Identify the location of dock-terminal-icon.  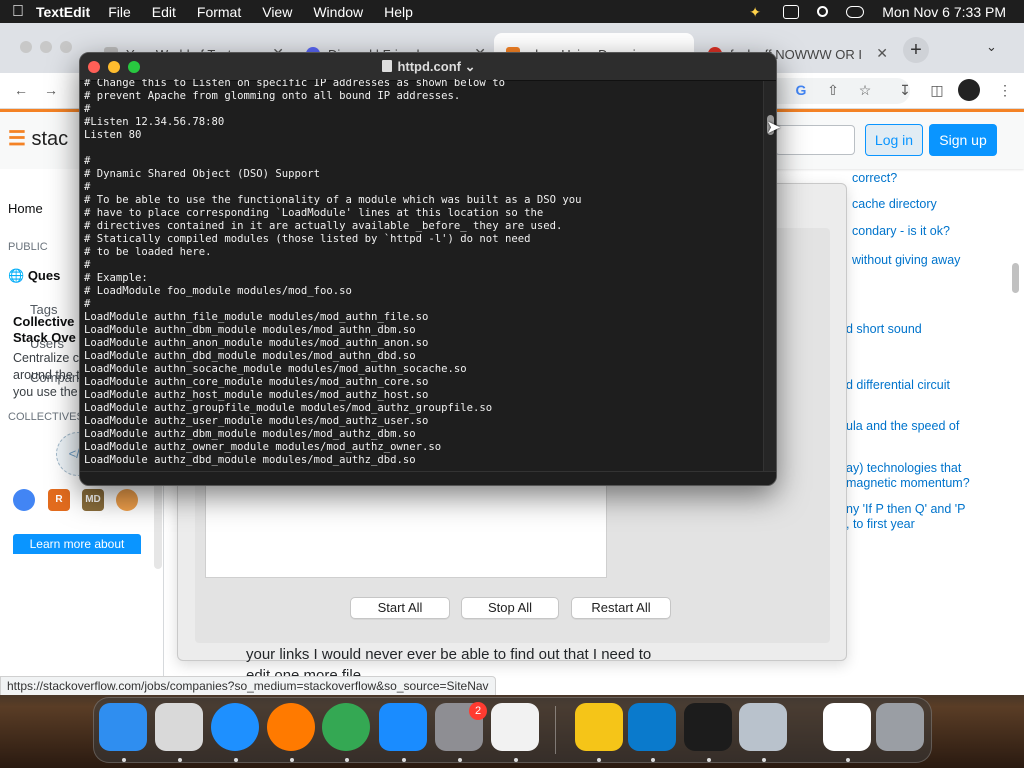
(708, 727).